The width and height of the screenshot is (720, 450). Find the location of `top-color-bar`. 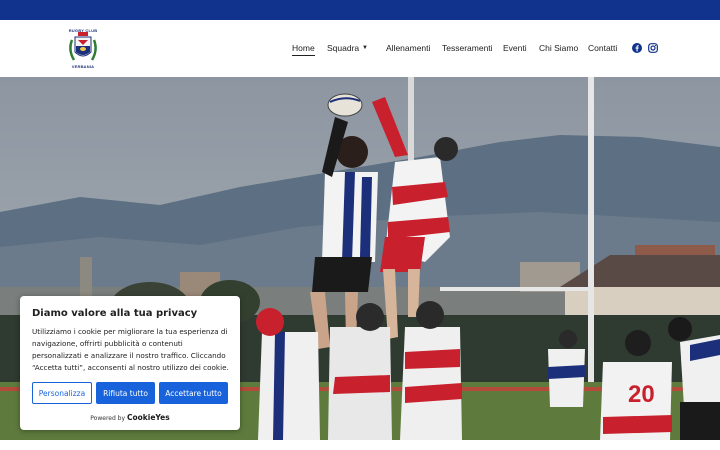

top-color-bar is located at coordinates (360, 10).